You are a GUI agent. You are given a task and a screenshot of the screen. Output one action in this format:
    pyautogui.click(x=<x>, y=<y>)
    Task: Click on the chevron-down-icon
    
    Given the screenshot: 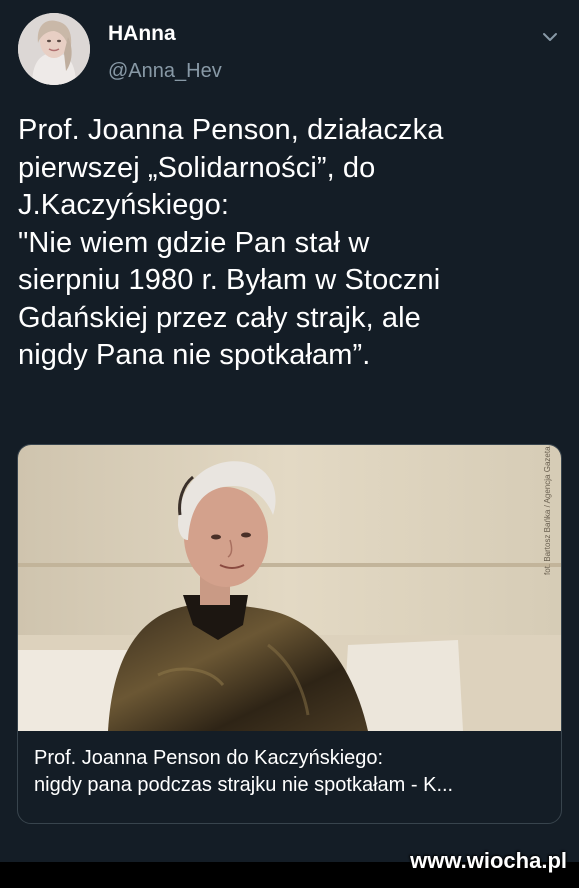 What is the action you would take?
    pyautogui.click(x=550, y=37)
    